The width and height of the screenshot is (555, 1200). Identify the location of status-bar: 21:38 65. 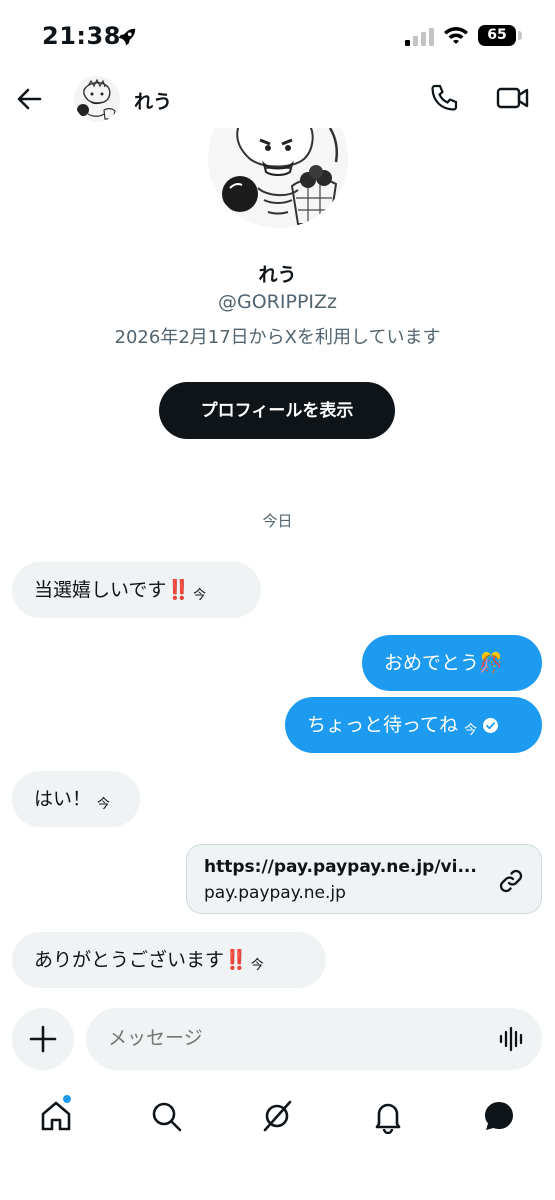
(277, 35).